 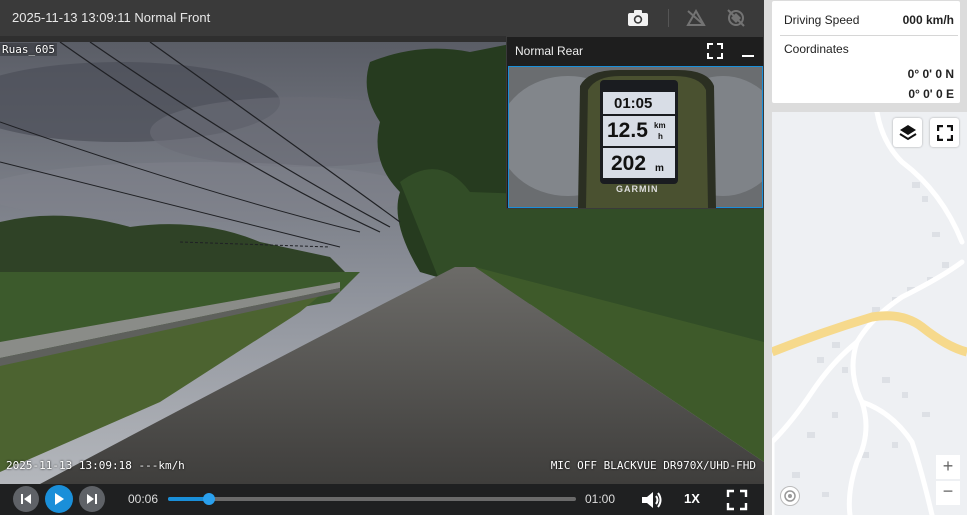 I want to click on skip-back-icon, so click(x=26, y=499).